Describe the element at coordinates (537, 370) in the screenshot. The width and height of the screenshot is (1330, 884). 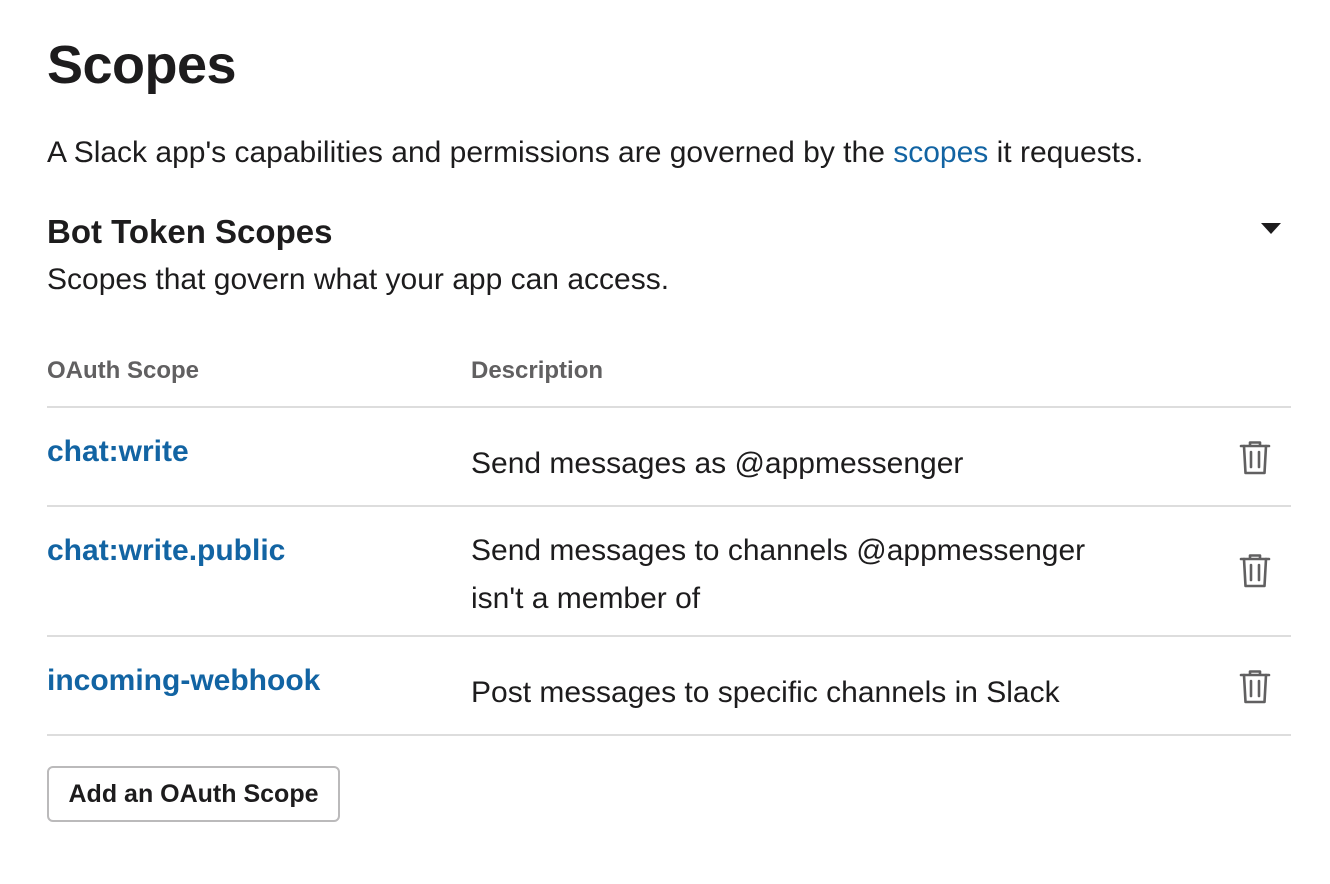
I see `column-header-description: Description` at that location.